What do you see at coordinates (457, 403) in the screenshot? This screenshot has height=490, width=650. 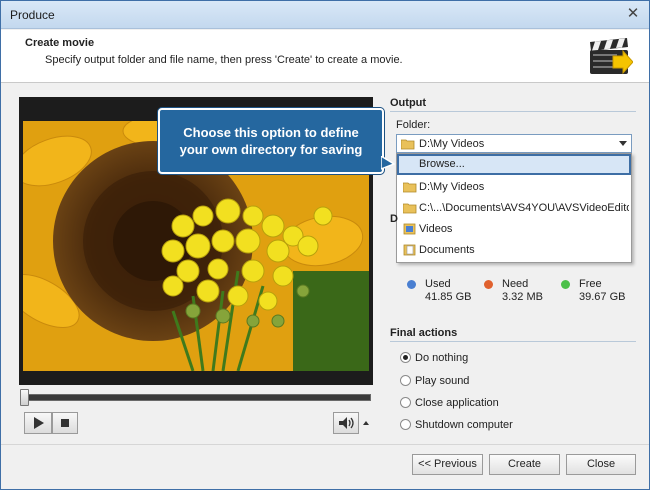 I see `radio-label-close-application: Close application` at bounding box center [457, 403].